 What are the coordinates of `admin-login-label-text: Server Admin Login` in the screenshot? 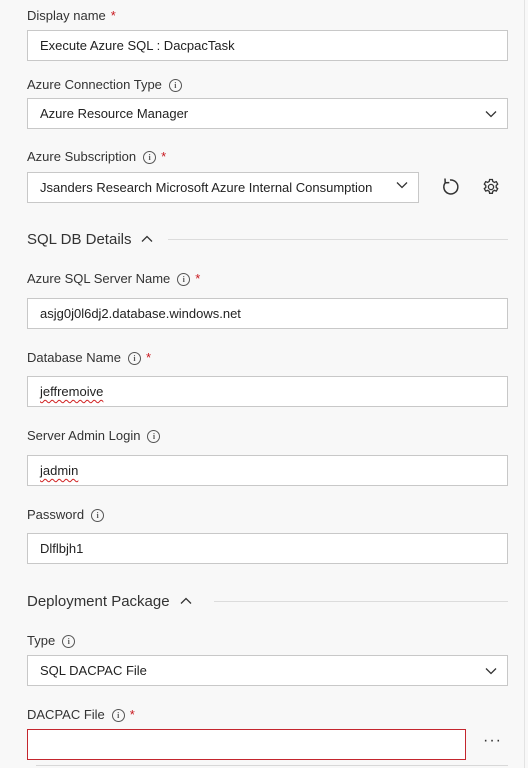 It's located at (84, 435).